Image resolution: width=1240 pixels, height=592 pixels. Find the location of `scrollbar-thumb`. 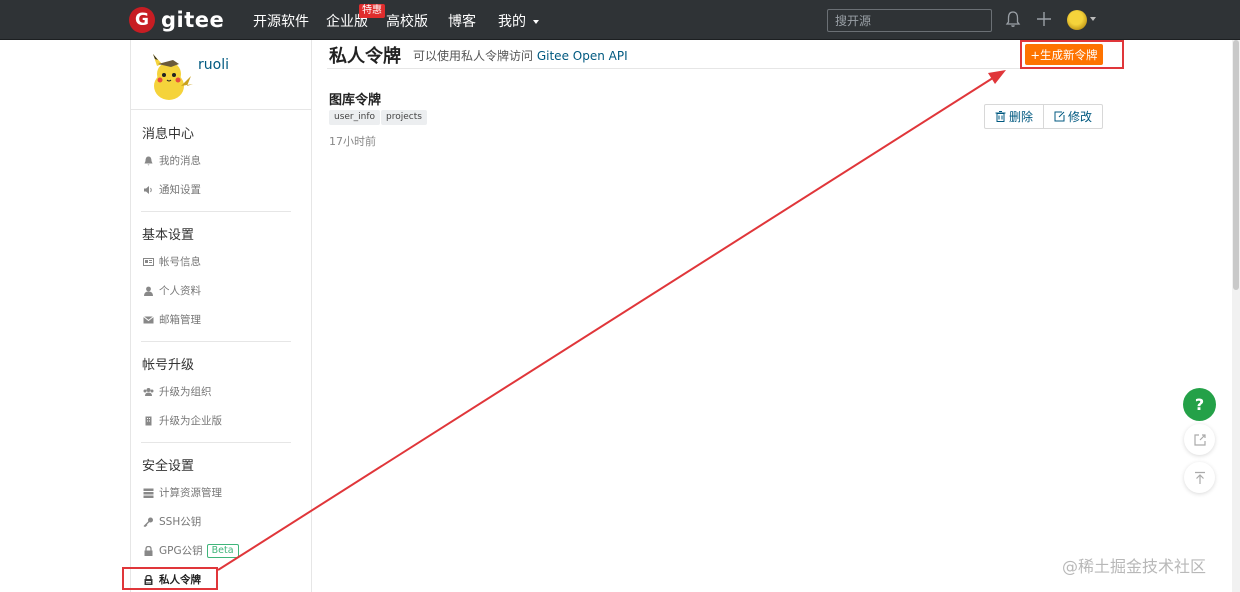

scrollbar-thumb is located at coordinates (1236, 165).